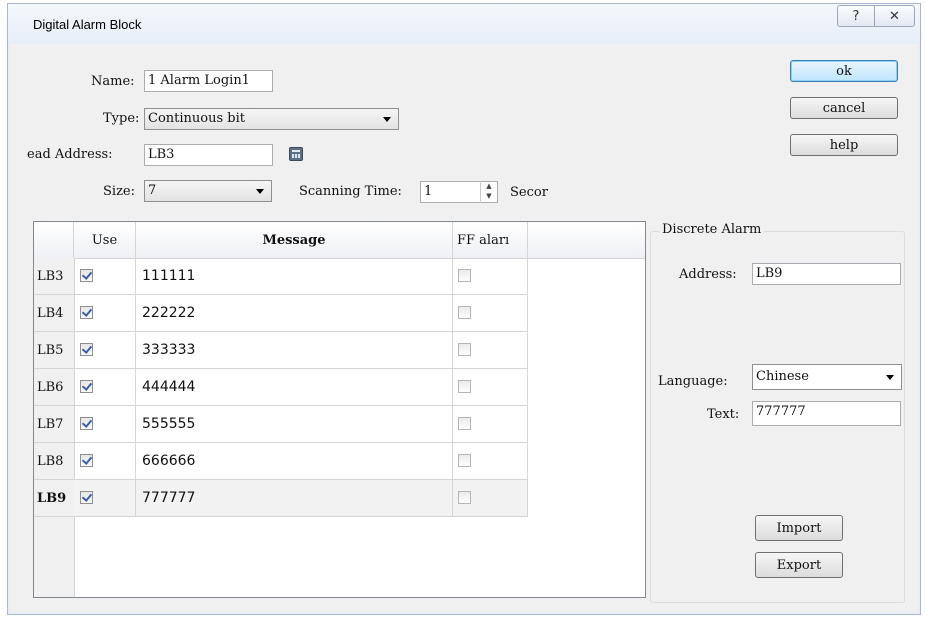 The height and width of the screenshot is (622, 925). Describe the element at coordinates (723, 414) in the screenshot. I see `text-label: Text:` at that location.